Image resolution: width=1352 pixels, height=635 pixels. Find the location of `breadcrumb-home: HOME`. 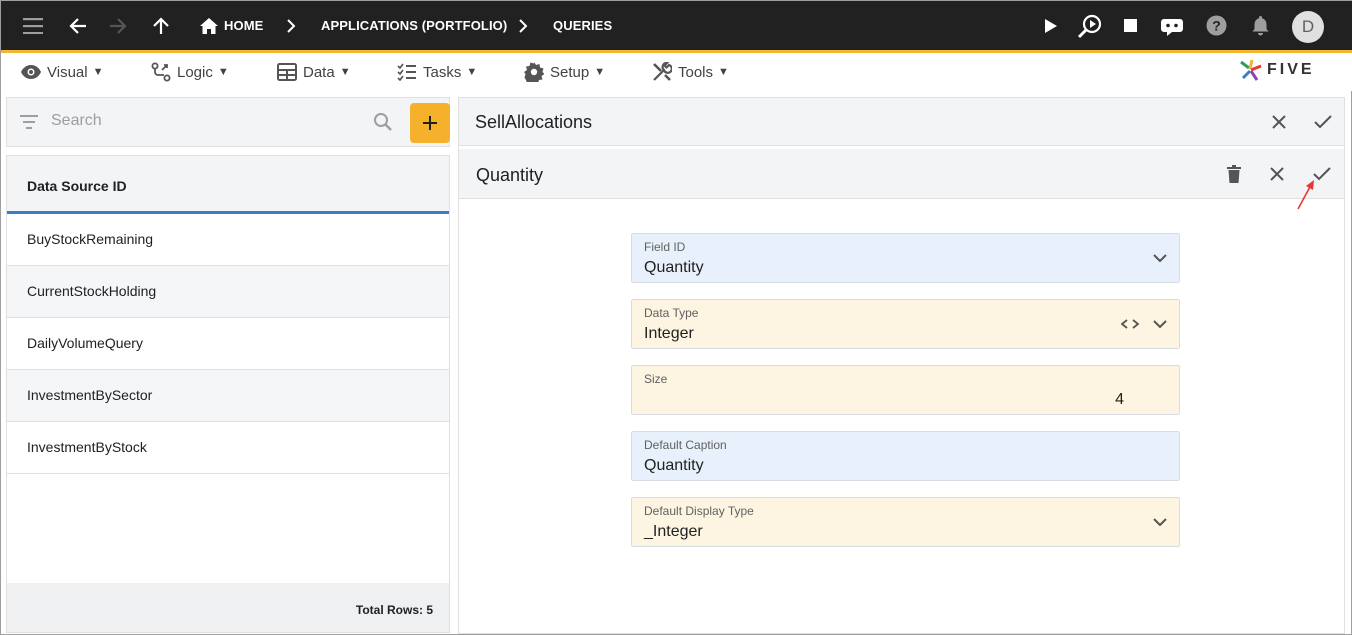

breadcrumb-home: HOME is located at coordinates (243, 25).